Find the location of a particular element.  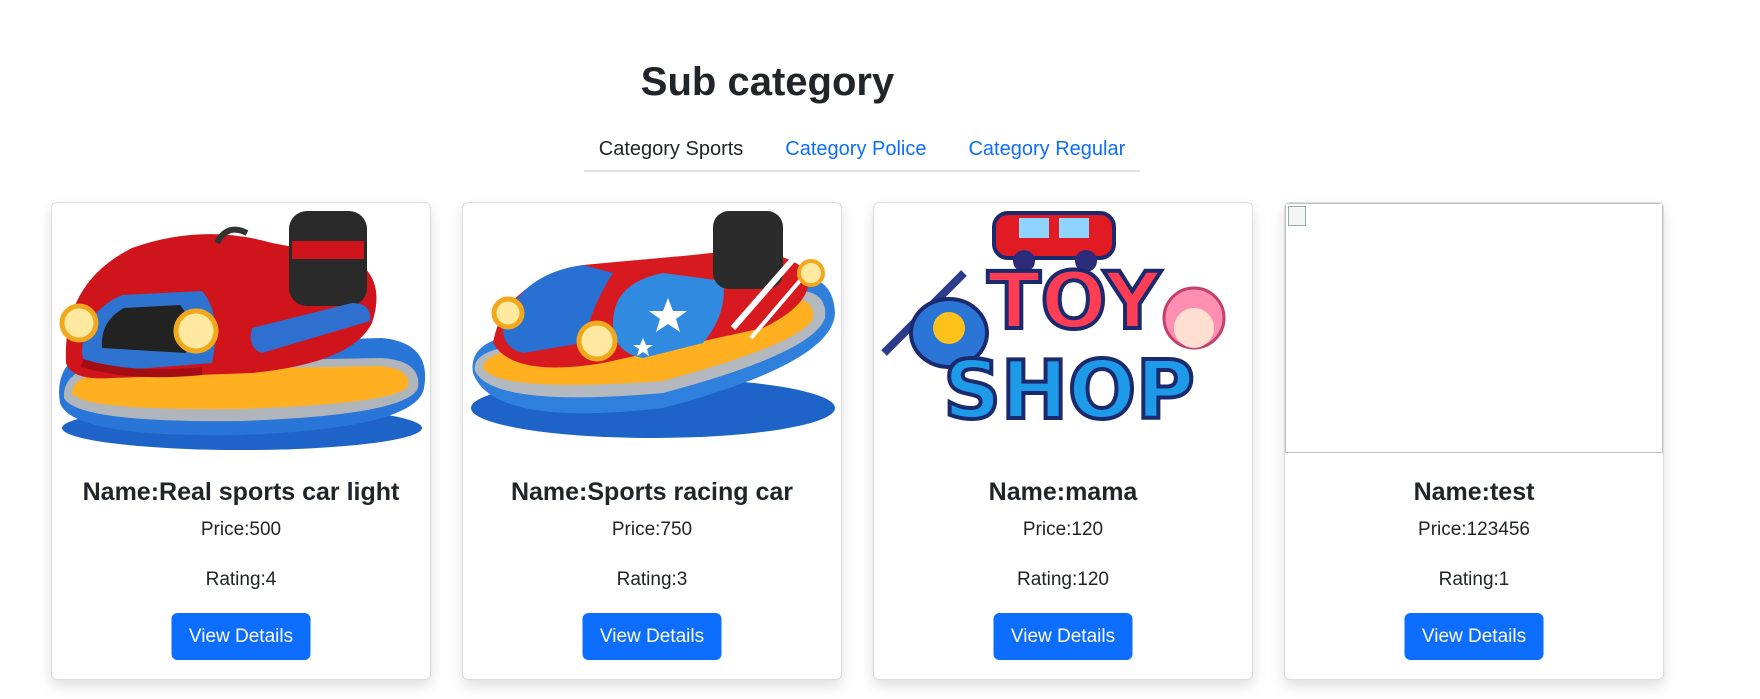

product-image: TOY SHOP is located at coordinates (1063, 328).